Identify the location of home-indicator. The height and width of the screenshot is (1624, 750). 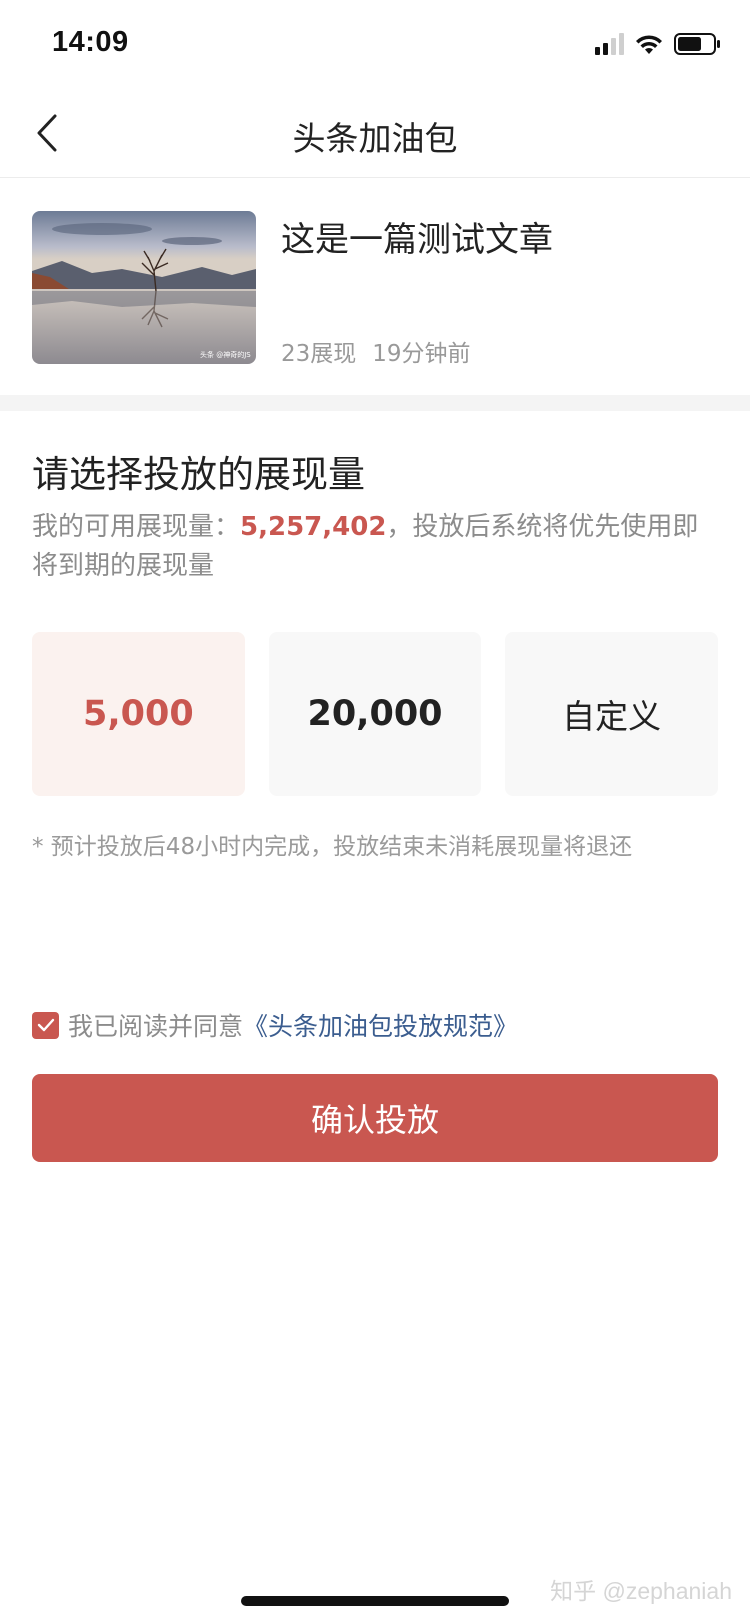
(375, 1601).